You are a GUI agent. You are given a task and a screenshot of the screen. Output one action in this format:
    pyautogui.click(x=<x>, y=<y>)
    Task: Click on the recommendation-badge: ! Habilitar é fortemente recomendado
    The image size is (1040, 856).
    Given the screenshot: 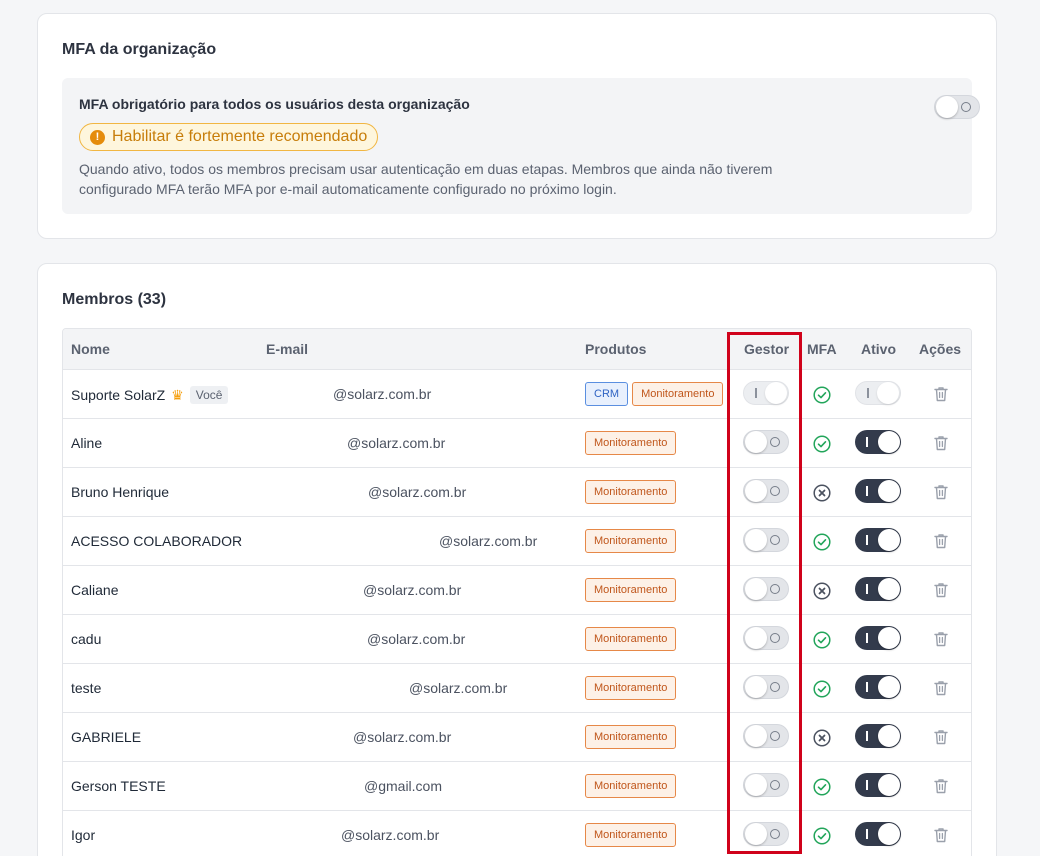 What is the action you would take?
    pyautogui.click(x=229, y=137)
    